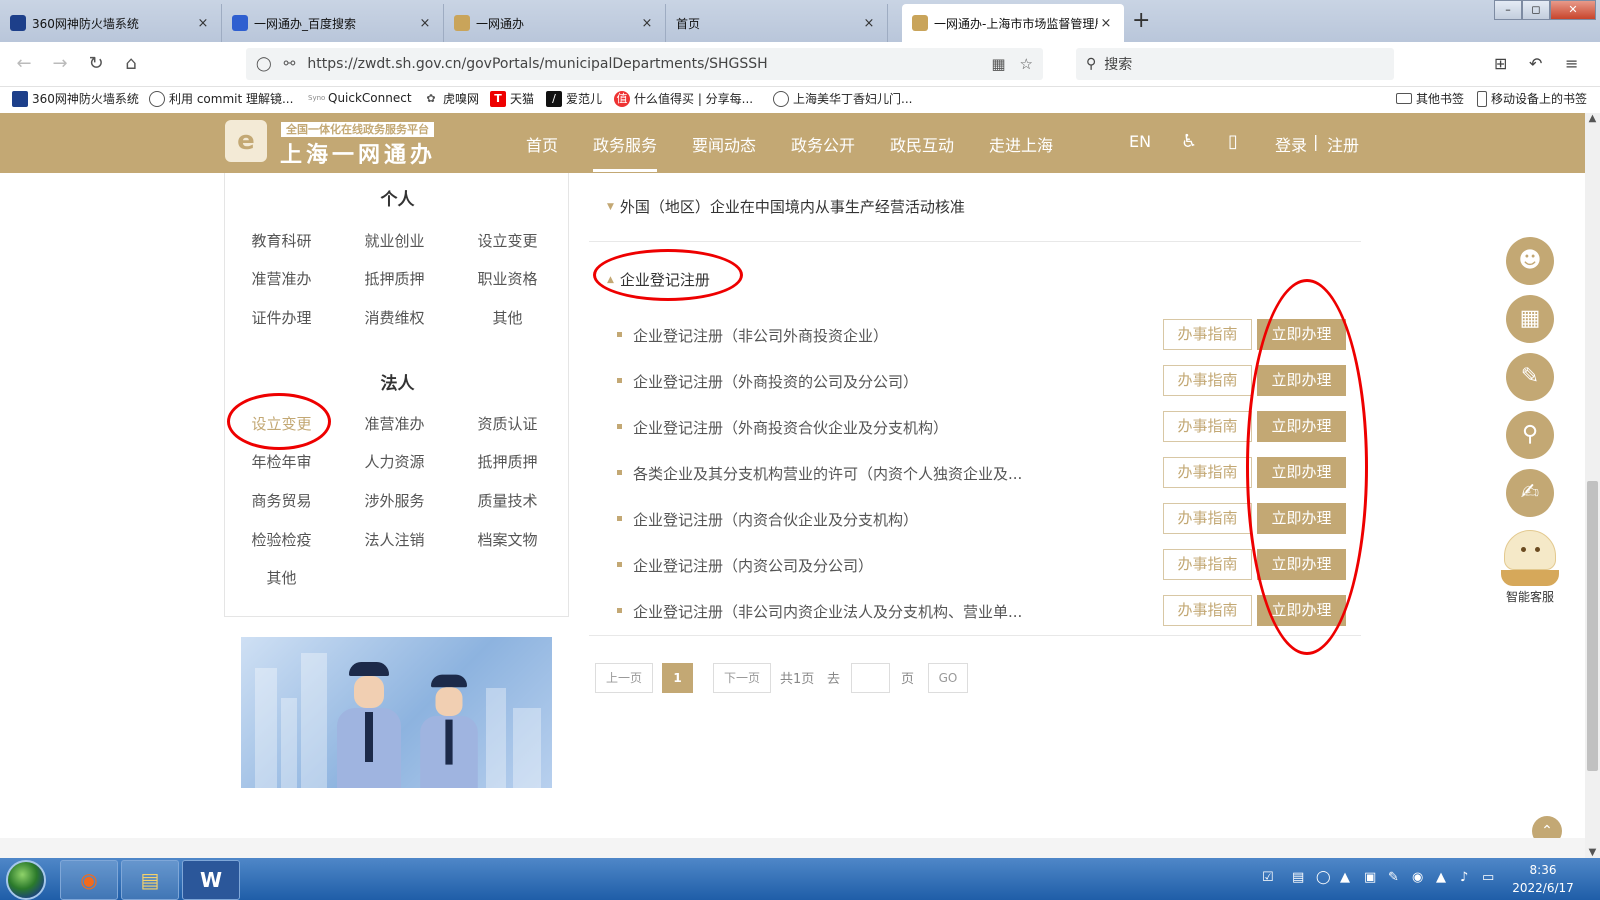 This screenshot has width=1600, height=900. What do you see at coordinates (1235, 64) in the screenshot?
I see `search-input: ⚲ 搜索` at bounding box center [1235, 64].